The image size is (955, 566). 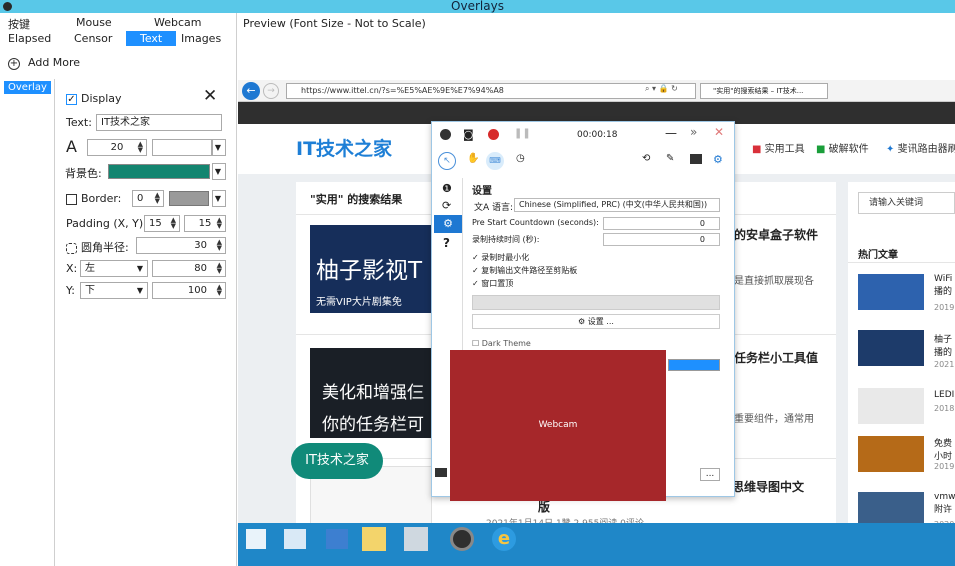 I want to click on option-minimize: ✓ 录制时最小化, so click(x=500, y=257).